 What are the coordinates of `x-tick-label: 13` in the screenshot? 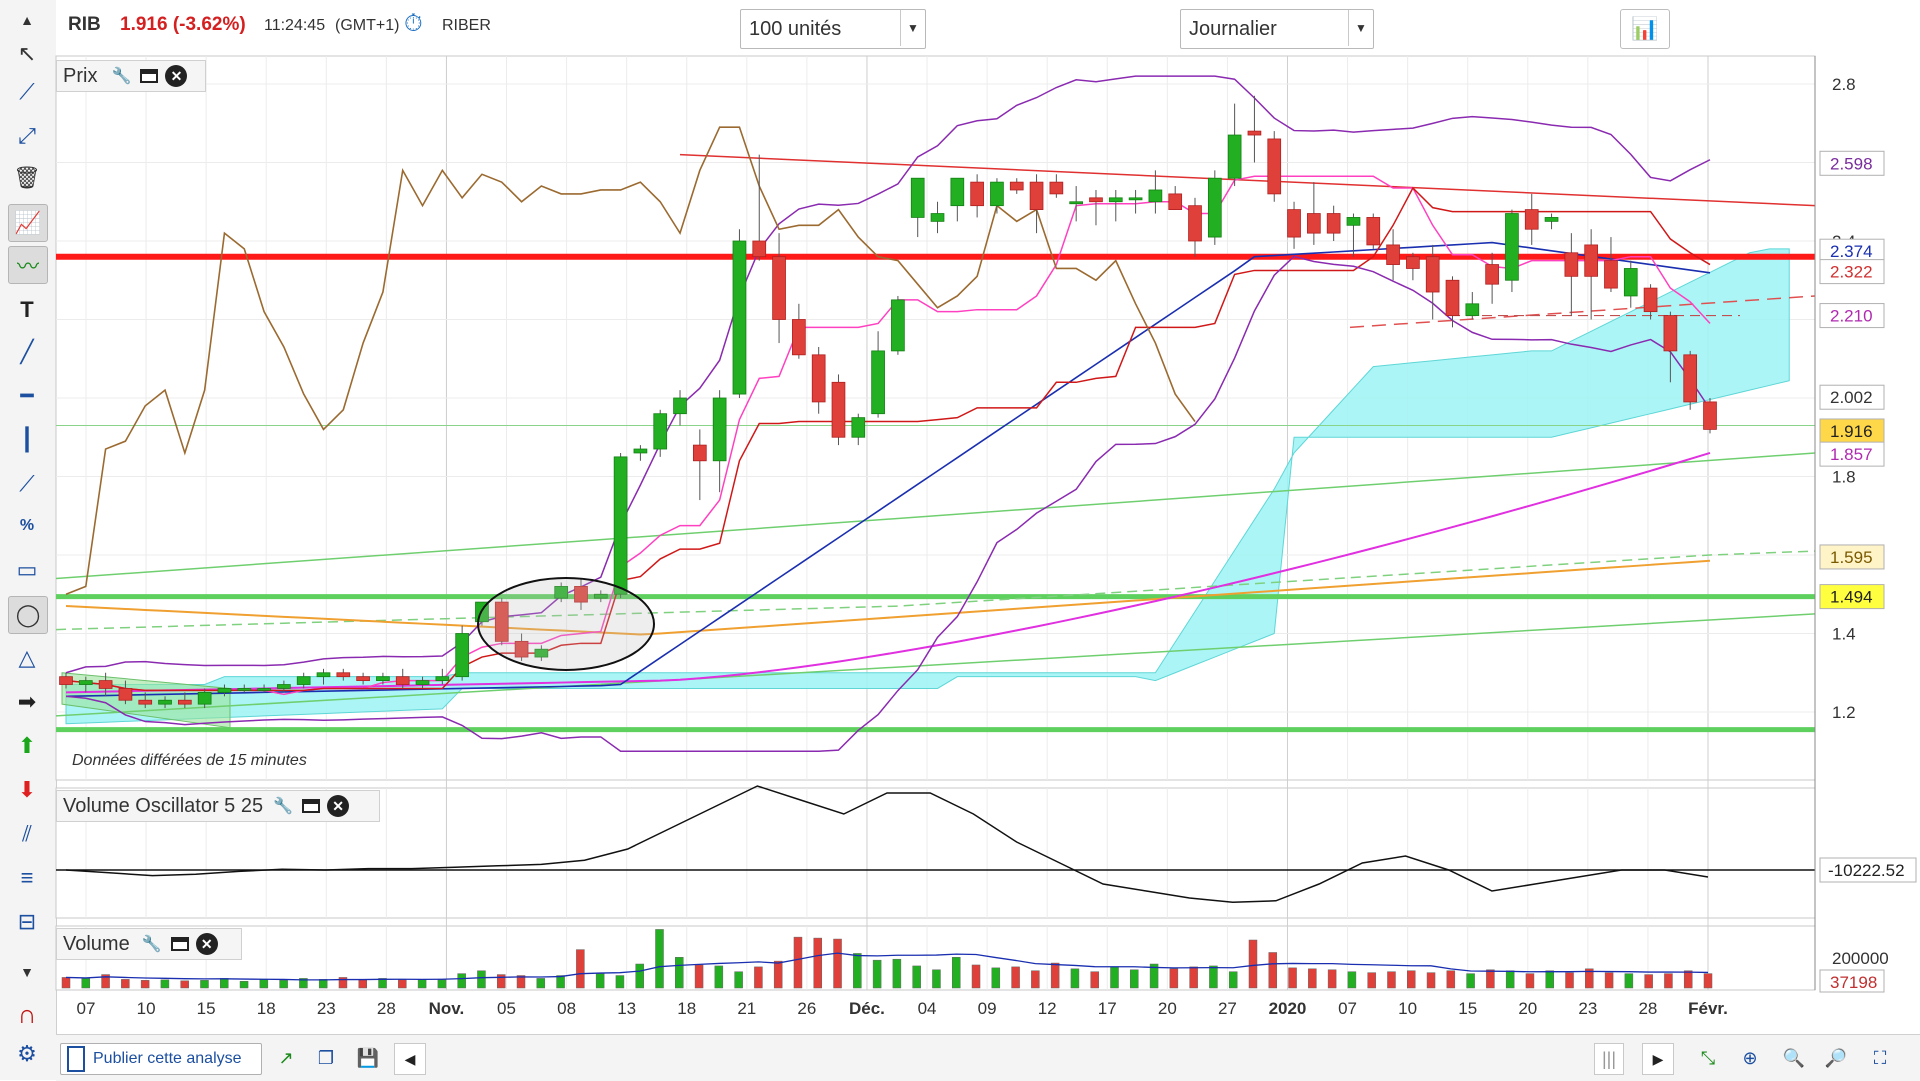 It's located at (626, 1008).